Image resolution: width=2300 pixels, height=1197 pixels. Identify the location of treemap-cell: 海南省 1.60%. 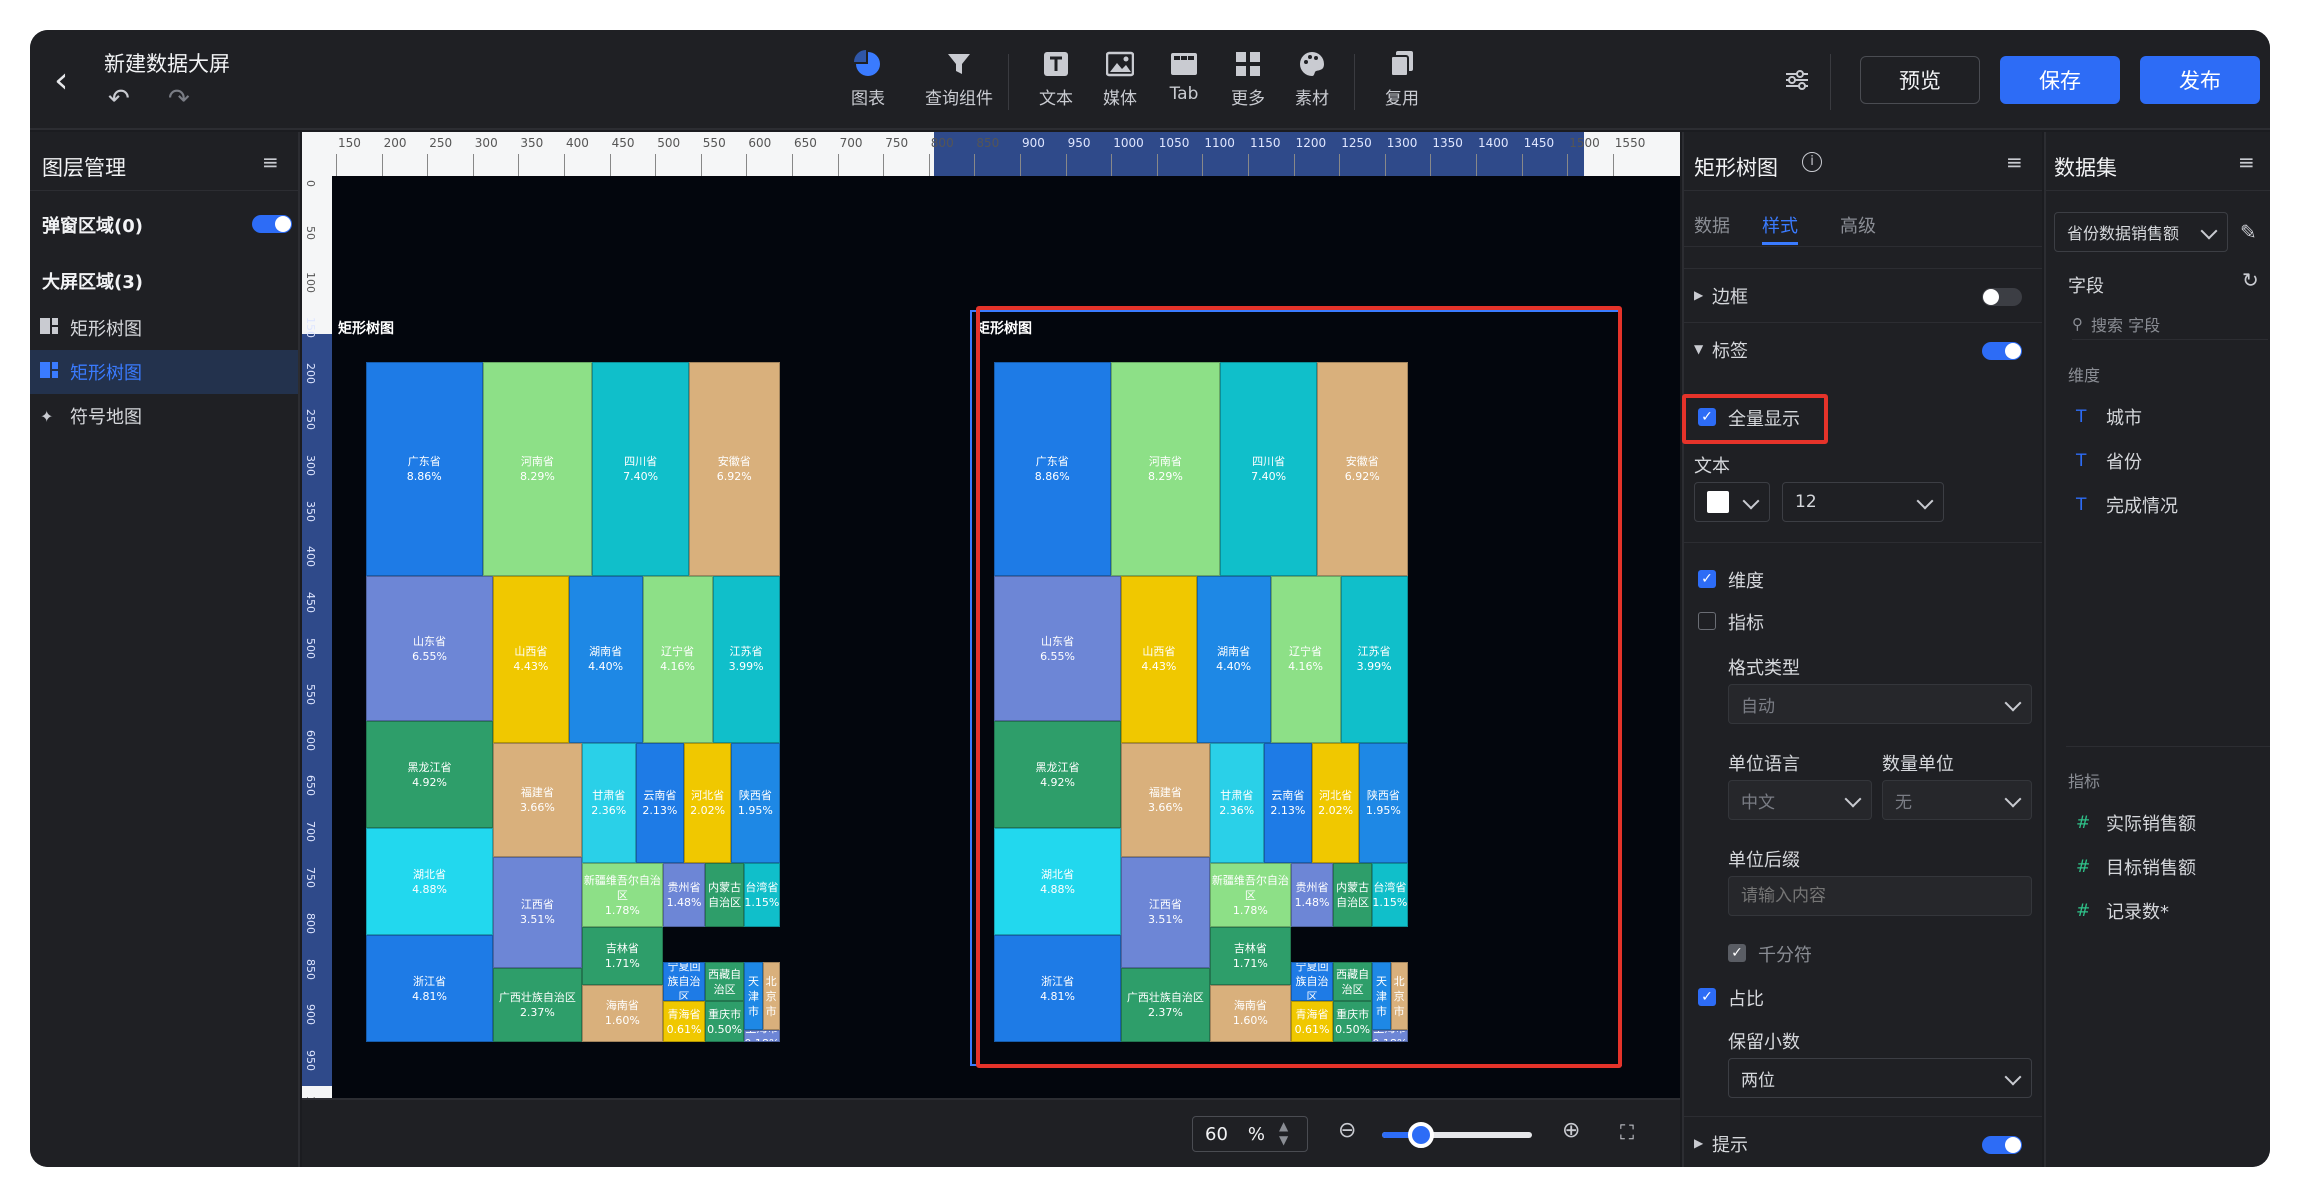
(622, 1013).